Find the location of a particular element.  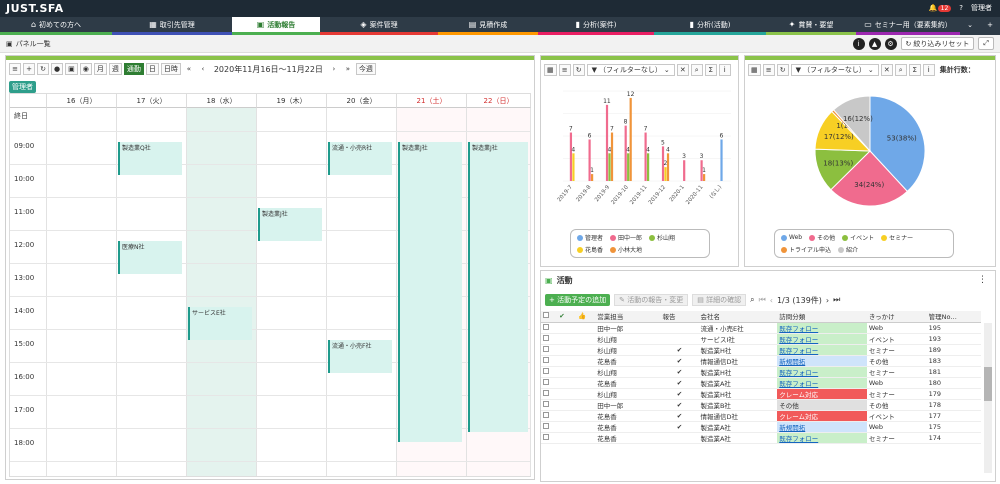

group-icon: ◉ is located at coordinates (85, 69).